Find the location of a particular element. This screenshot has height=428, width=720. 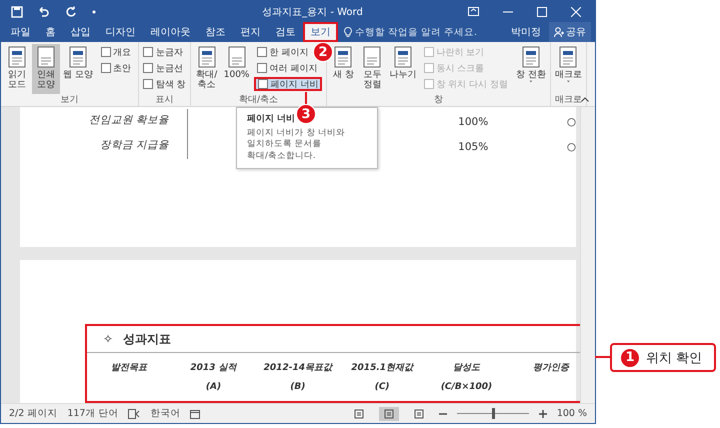

share-button: 공유 is located at coordinates (570, 32).